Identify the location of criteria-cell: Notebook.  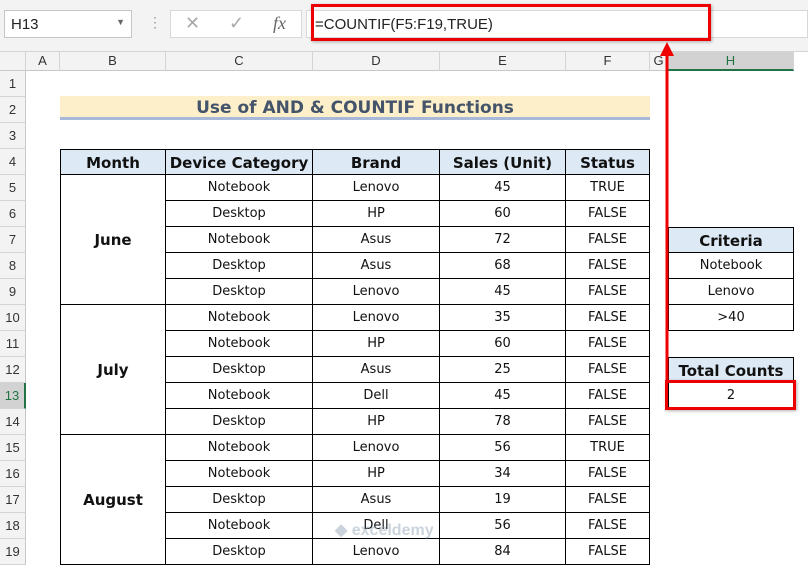
(731, 266).